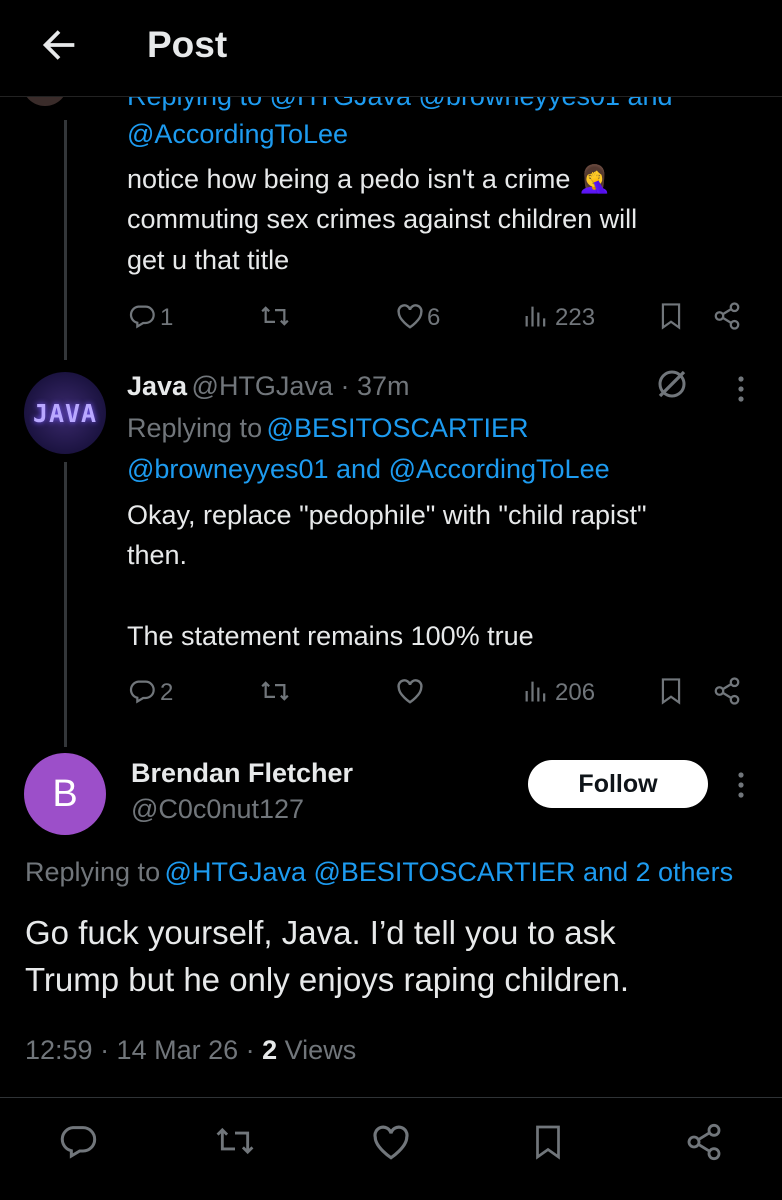  I want to click on views-count: 206, so click(575, 692).